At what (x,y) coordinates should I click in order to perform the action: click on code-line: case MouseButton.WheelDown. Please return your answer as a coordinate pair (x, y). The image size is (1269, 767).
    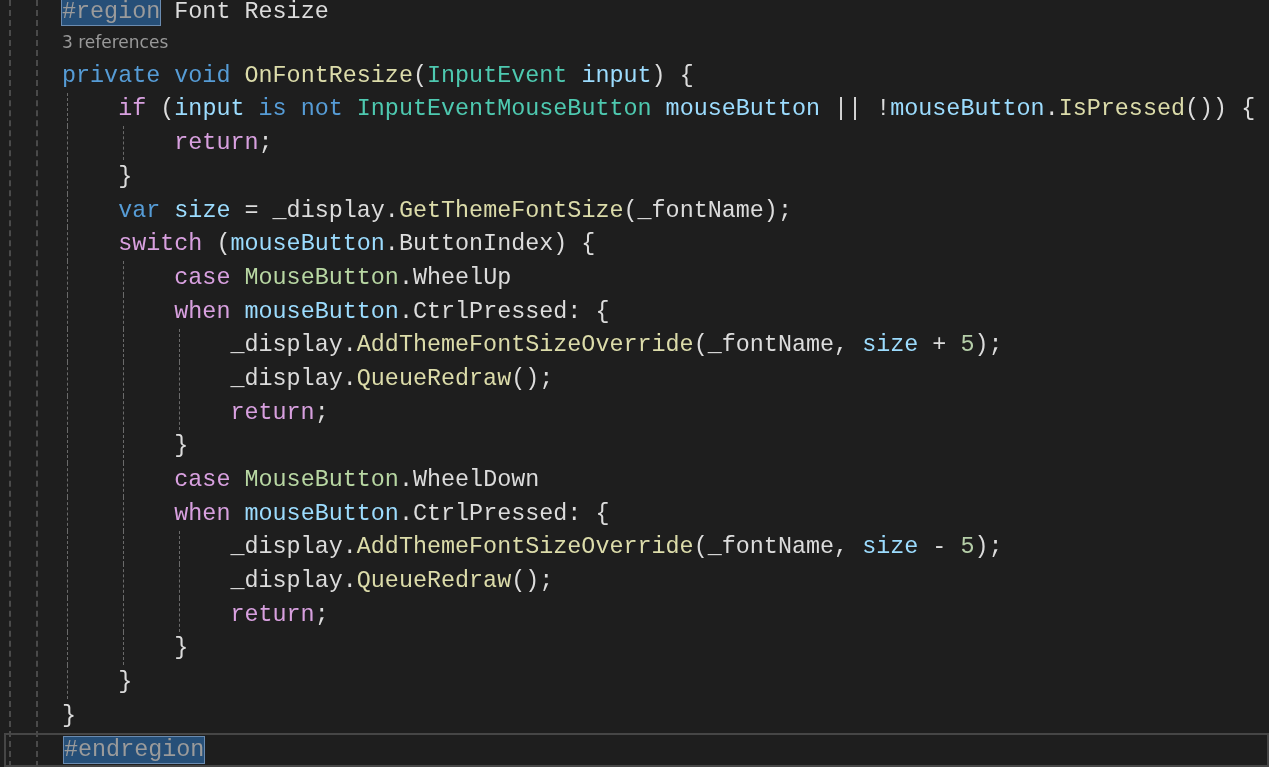
    Looking at the image, I should click on (356, 480).